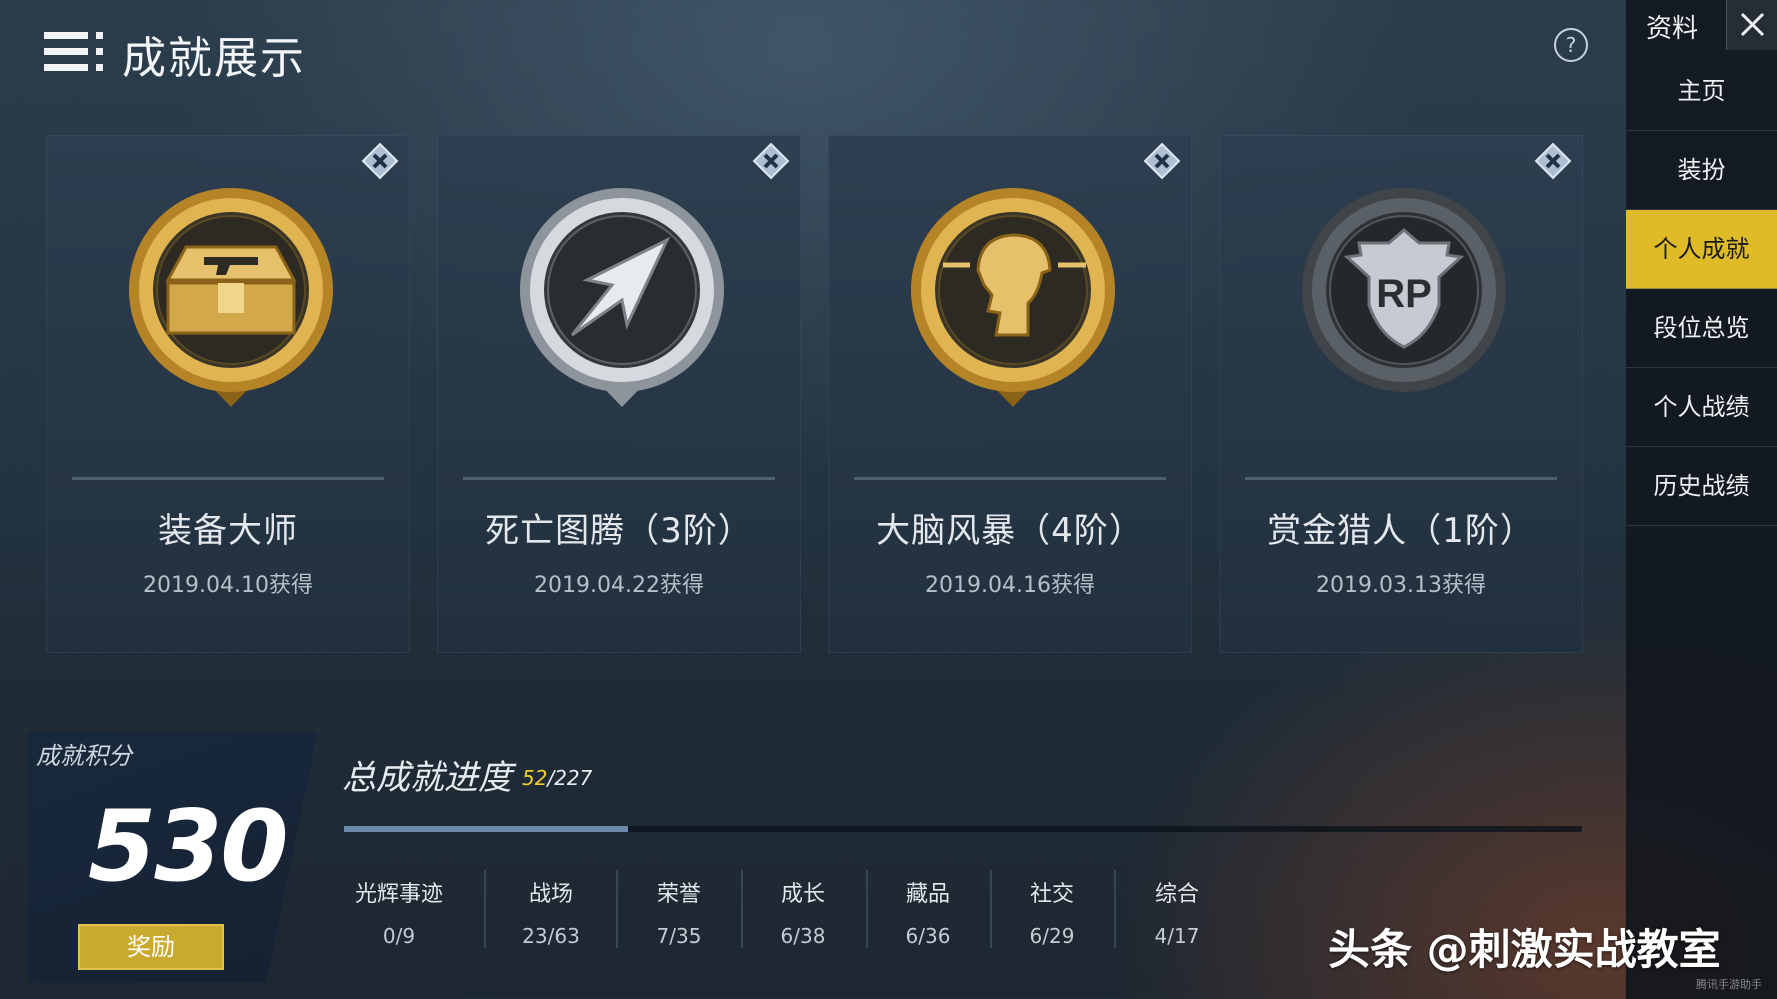  What do you see at coordinates (551, 912) in the screenshot?
I see `category-battlefield: 战场 23/63` at bounding box center [551, 912].